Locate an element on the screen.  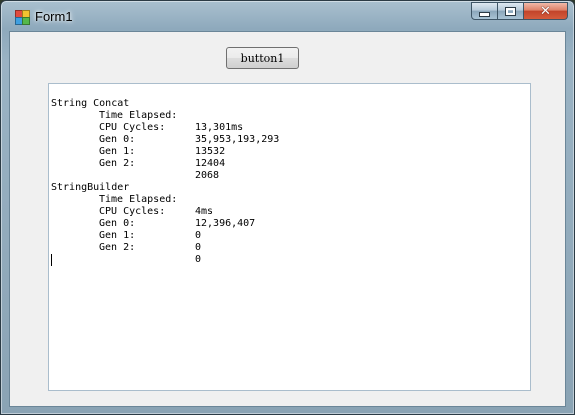
winforms-app-icon is located at coordinates (22, 17).